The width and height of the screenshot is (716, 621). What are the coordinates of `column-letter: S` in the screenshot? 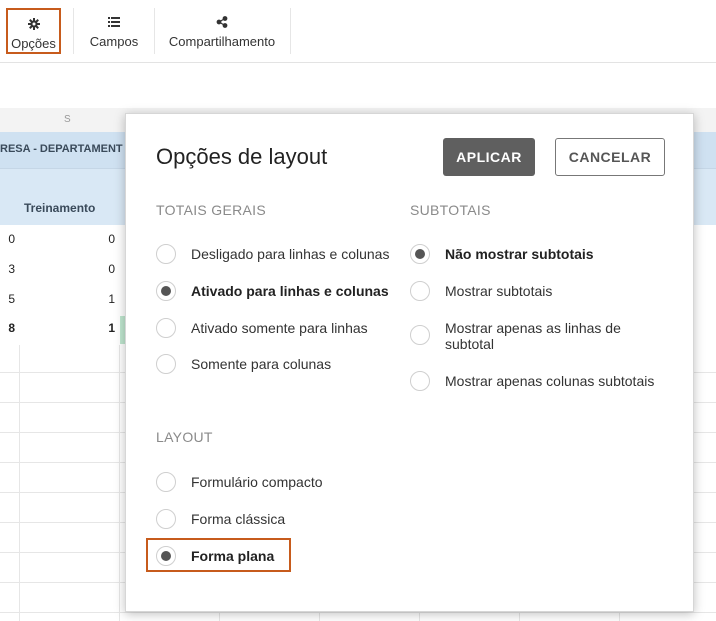 It's located at (67, 119).